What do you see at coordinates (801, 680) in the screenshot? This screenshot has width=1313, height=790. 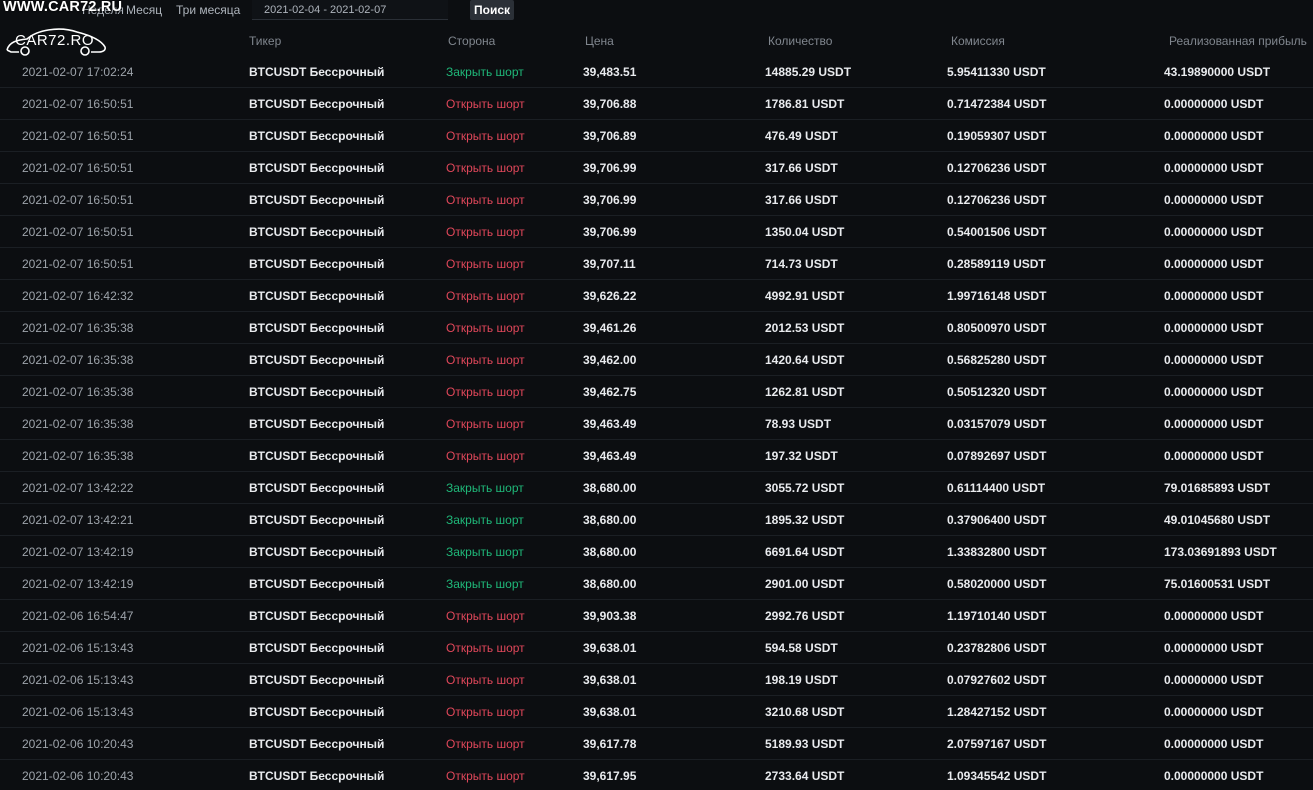 I see `trade-qty: 198.19 USDT` at bounding box center [801, 680].